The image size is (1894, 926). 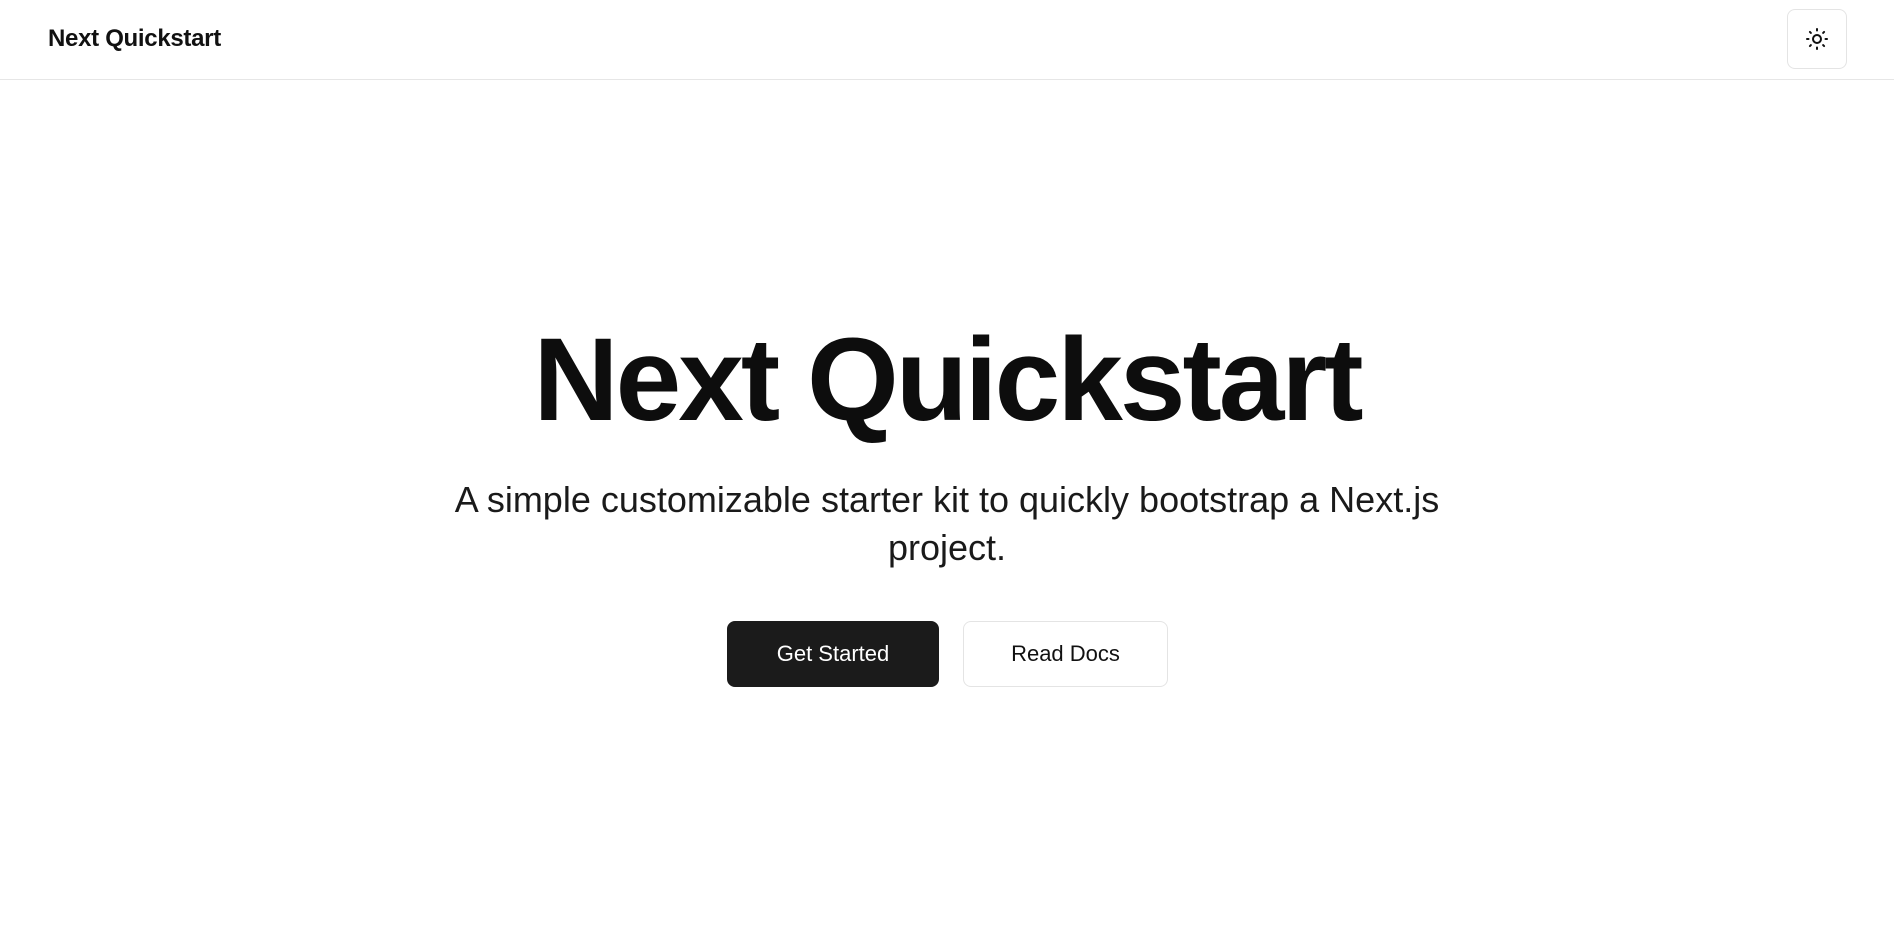 I want to click on theme-toggle-button, so click(x=1817, y=39).